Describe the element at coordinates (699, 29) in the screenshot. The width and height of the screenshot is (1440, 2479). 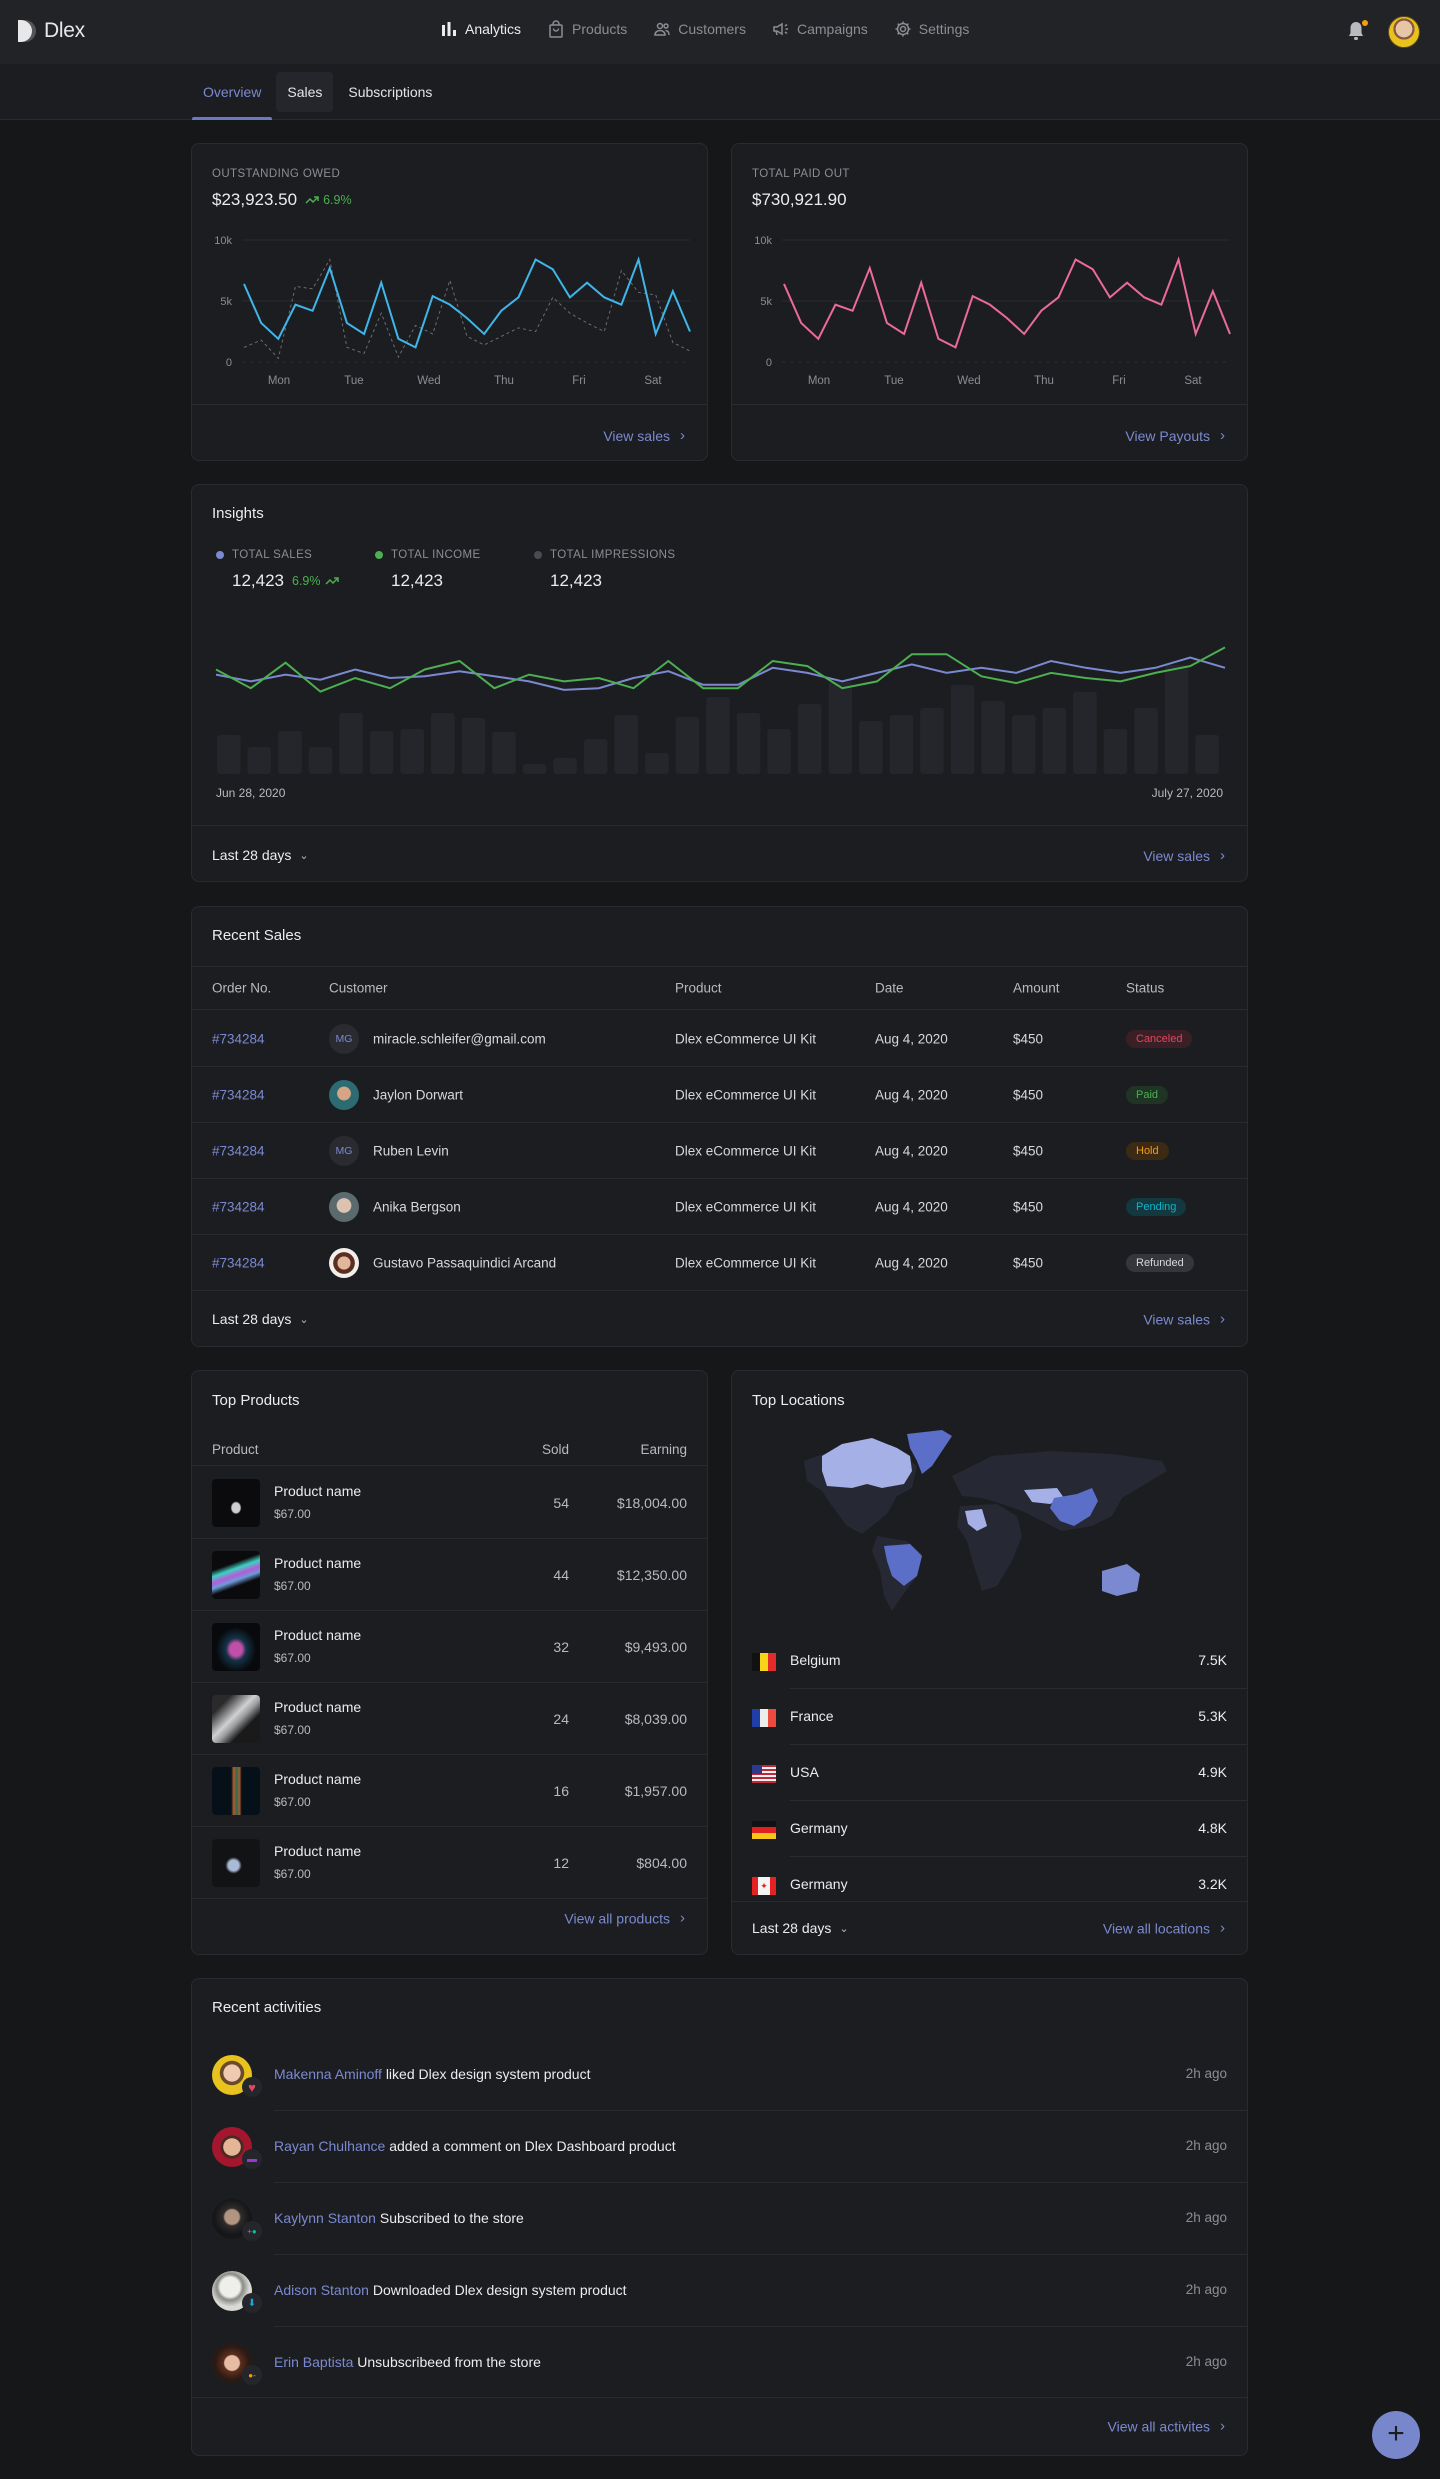
I see `nav-item-customers: Customers` at that location.